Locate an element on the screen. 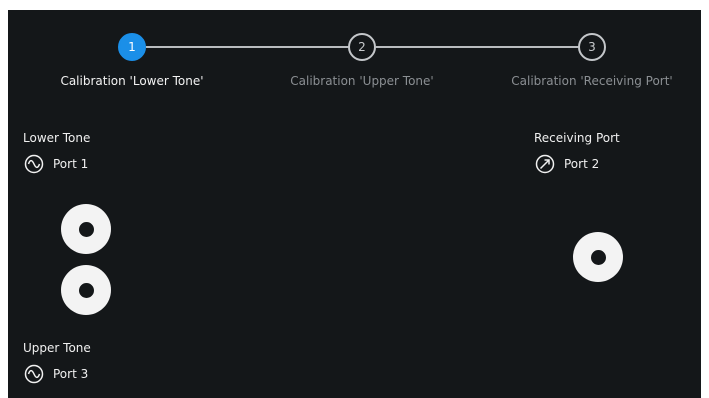 This screenshot has width=709, height=398. gauge-arrow-icon is located at coordinates (545, 164).